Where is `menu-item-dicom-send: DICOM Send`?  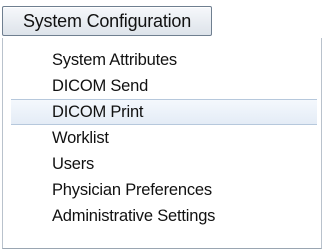 menu-item-dicom-send: DICOM Send is located at coordinates (162, 86).